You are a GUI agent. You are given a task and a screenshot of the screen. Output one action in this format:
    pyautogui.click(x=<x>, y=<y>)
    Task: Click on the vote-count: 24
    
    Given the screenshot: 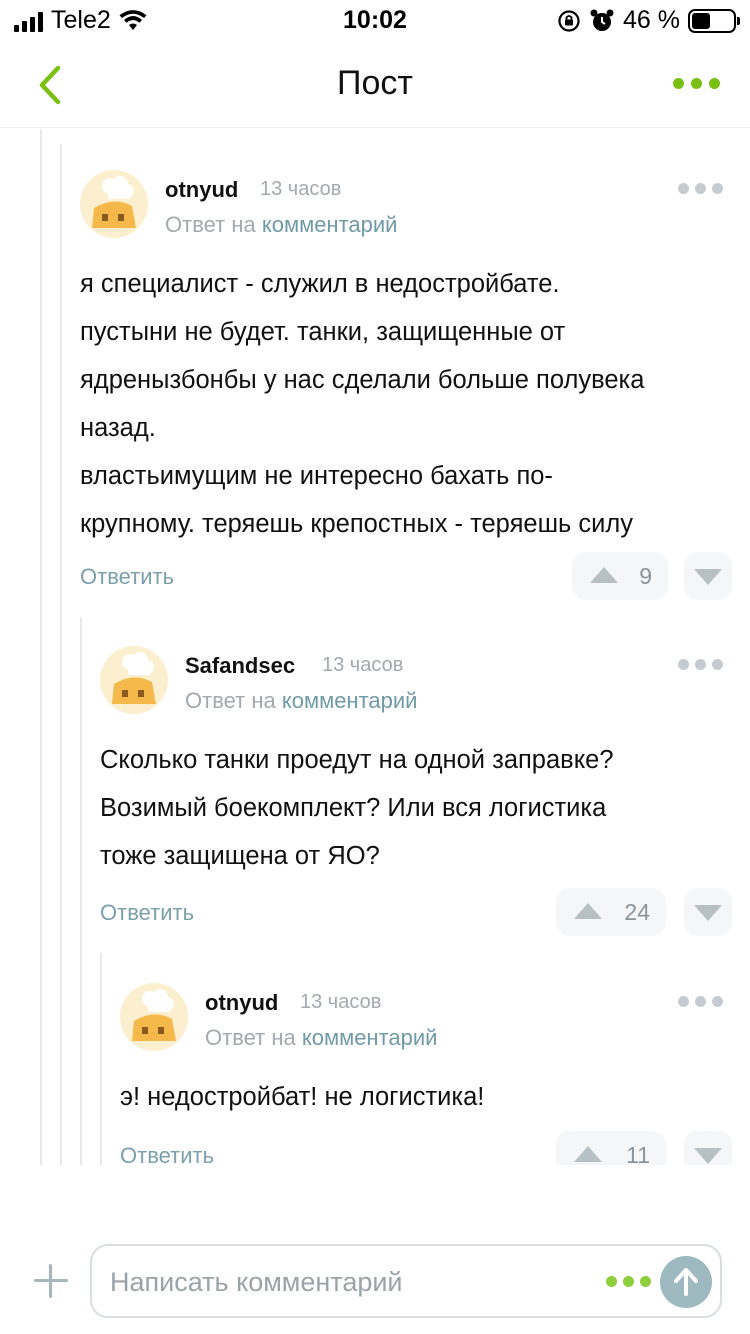 What is the action you would take?
    pyautogui.click(x=637, y=912)
    